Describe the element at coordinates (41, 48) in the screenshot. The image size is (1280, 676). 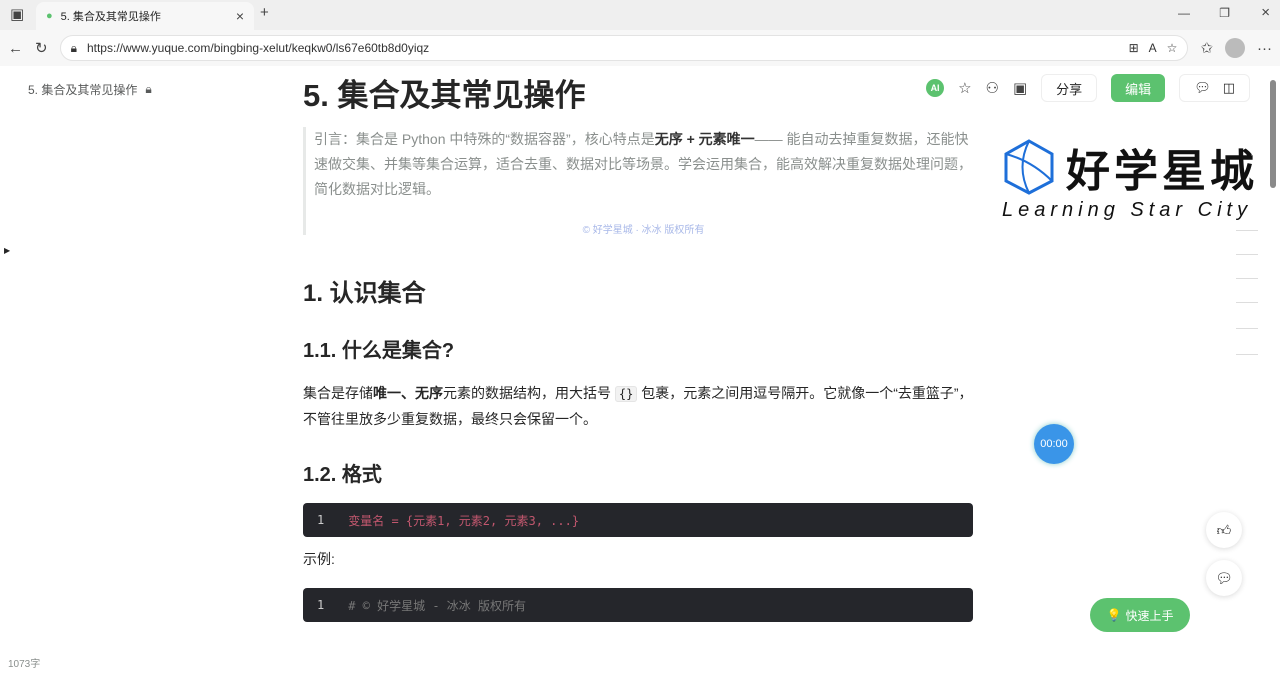
I see `refresh-icon: ↻` at that location.